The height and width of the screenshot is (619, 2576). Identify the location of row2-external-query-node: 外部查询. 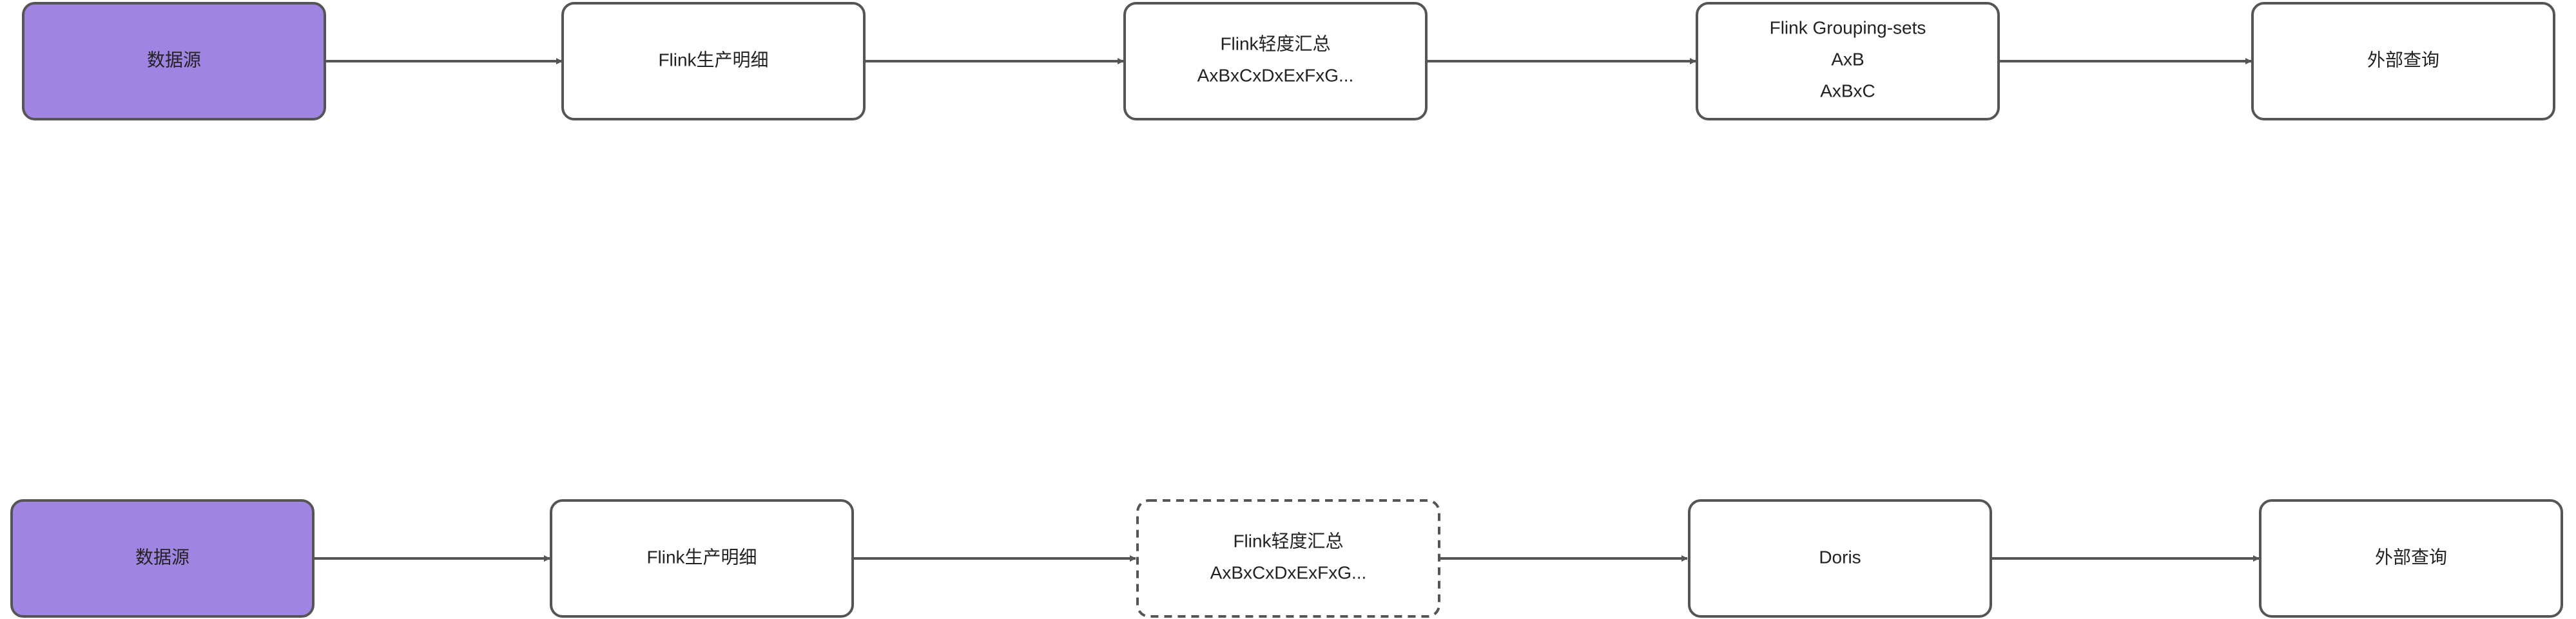
(2411, 558).